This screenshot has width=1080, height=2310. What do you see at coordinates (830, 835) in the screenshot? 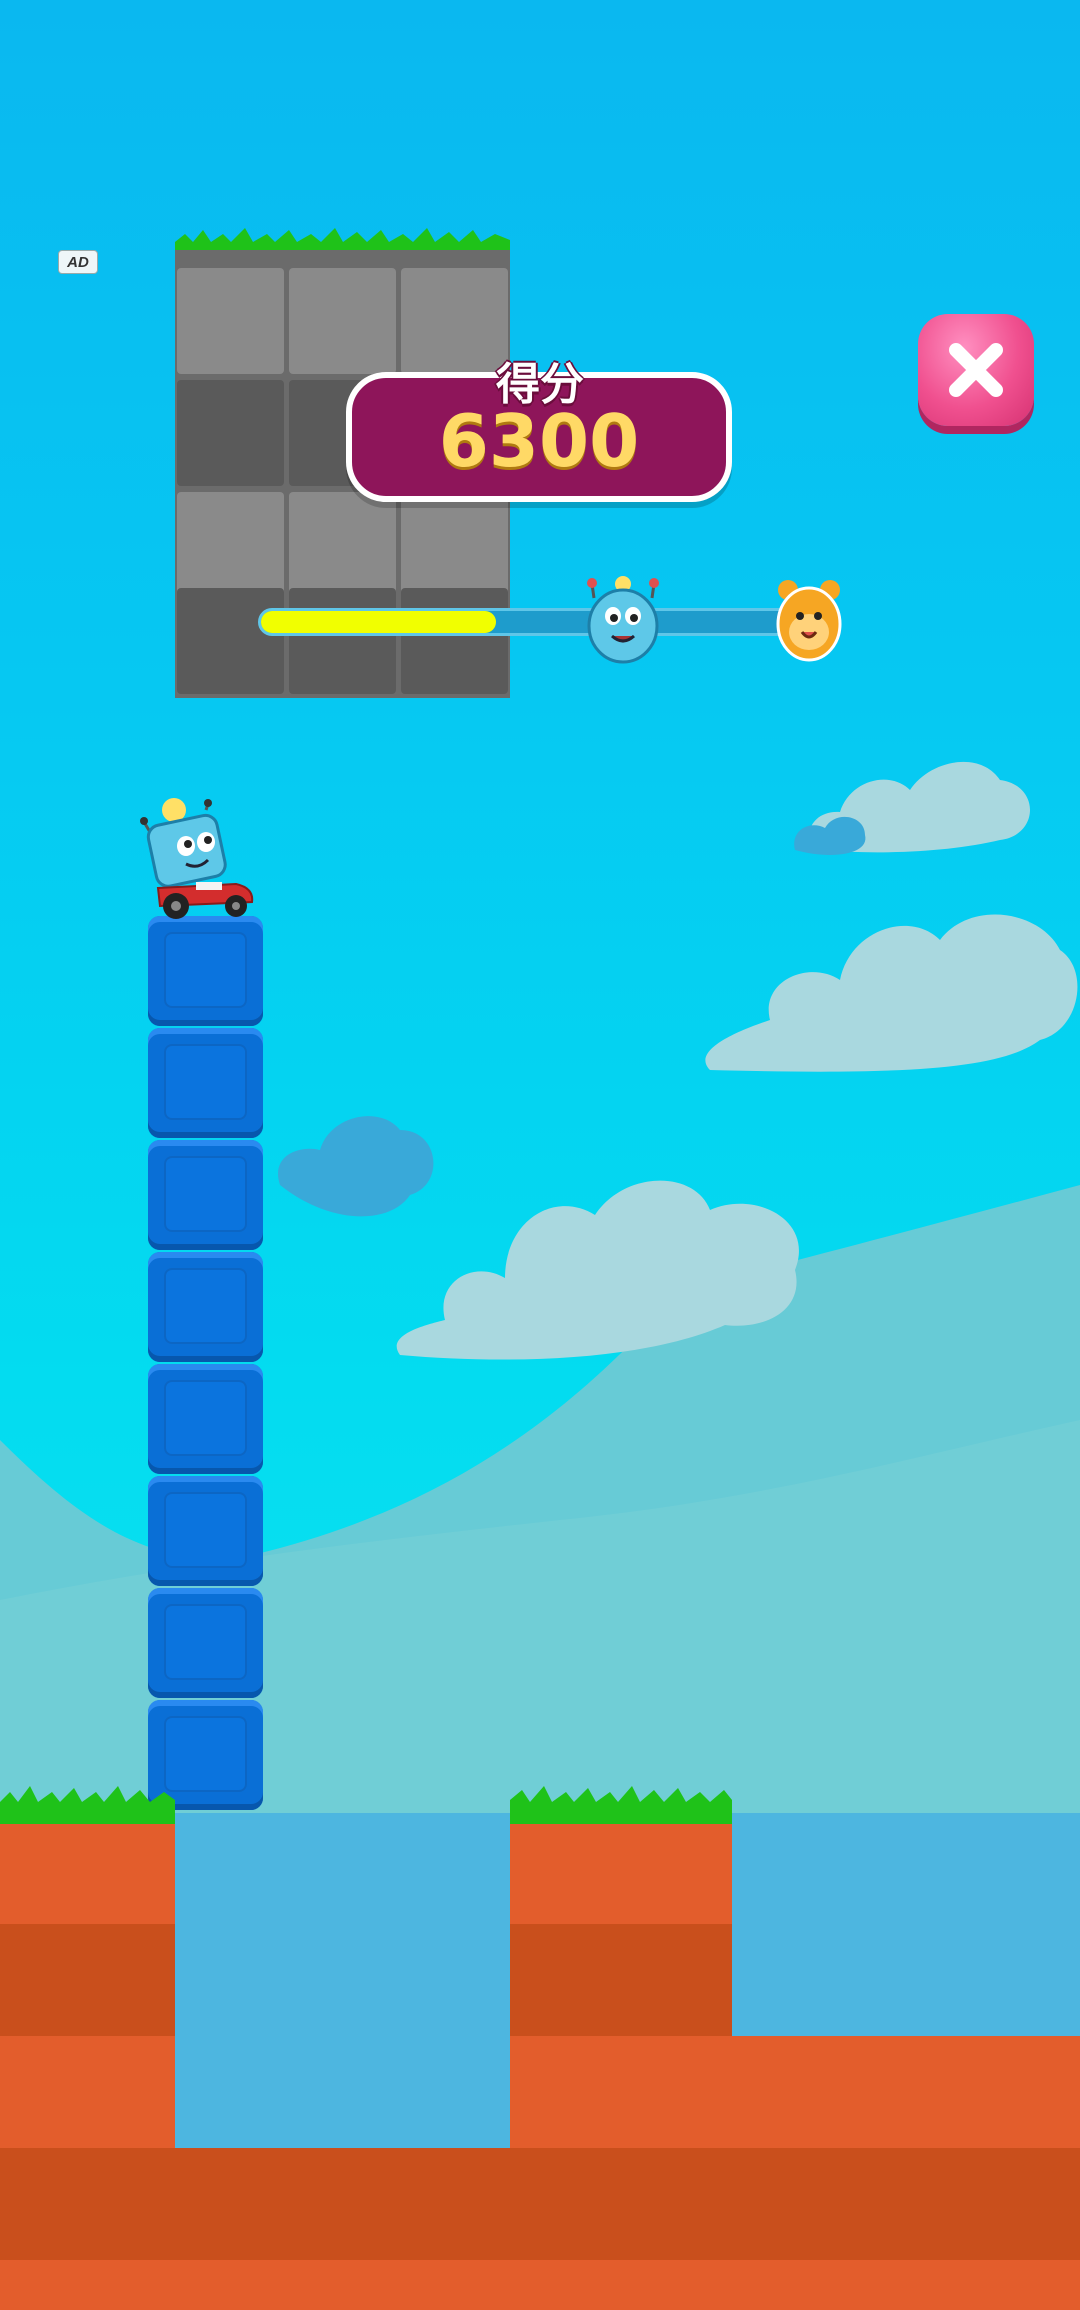
I see `cloud-tiny-right` at bounding box center [830, 835].